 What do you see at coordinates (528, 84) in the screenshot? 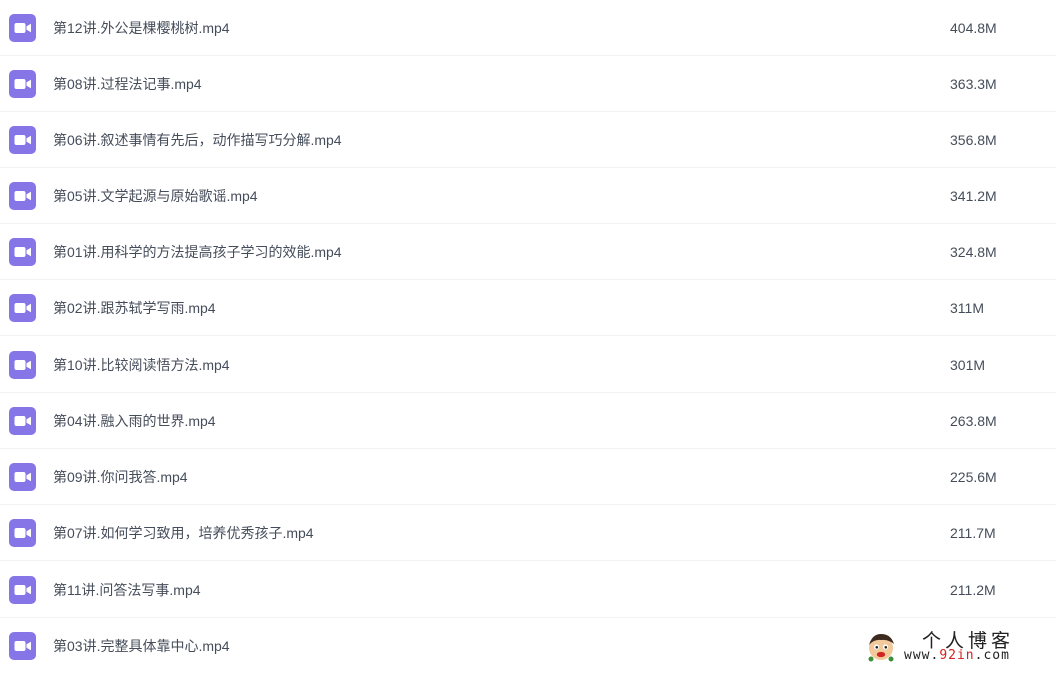
I see `file-row: 第08讲.过程法记事.mp4 363.3M` at bounding box center [528, 84].